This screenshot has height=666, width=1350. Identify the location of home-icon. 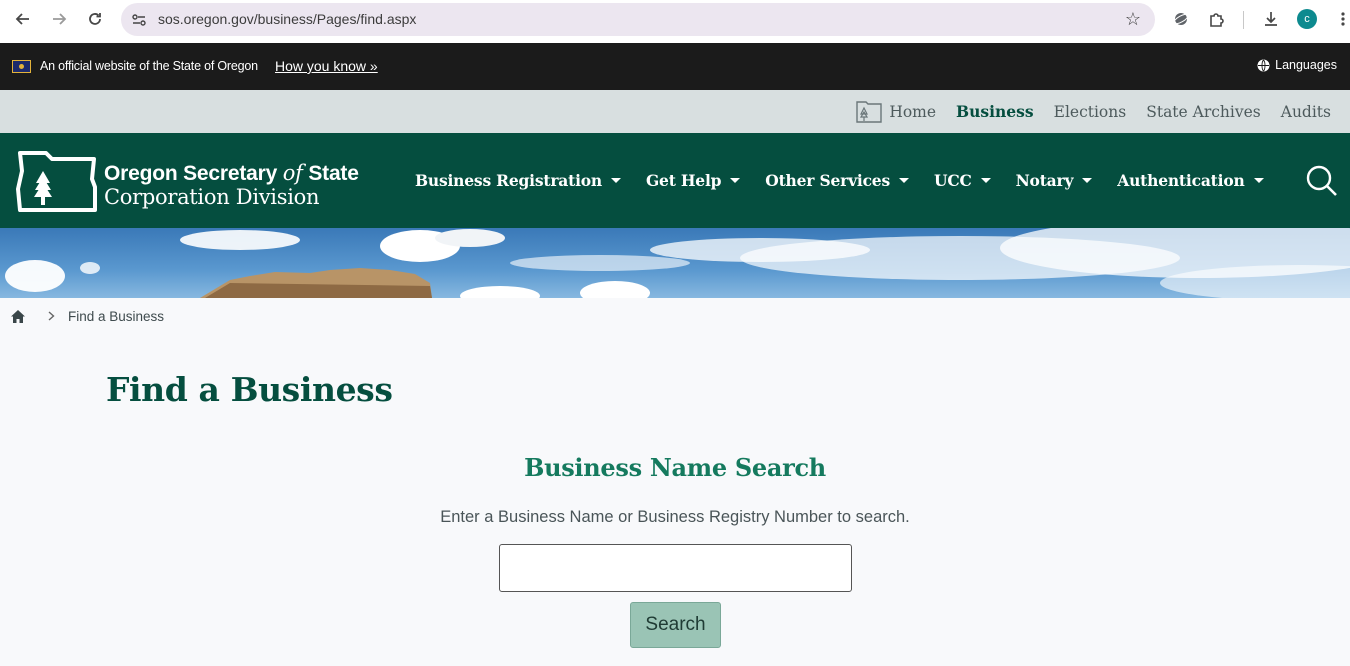
(18, 316).